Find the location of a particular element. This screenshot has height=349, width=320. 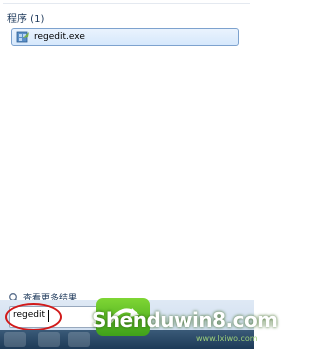

result-item-regedit: regedit.exe is located at coordinates (125, 37).